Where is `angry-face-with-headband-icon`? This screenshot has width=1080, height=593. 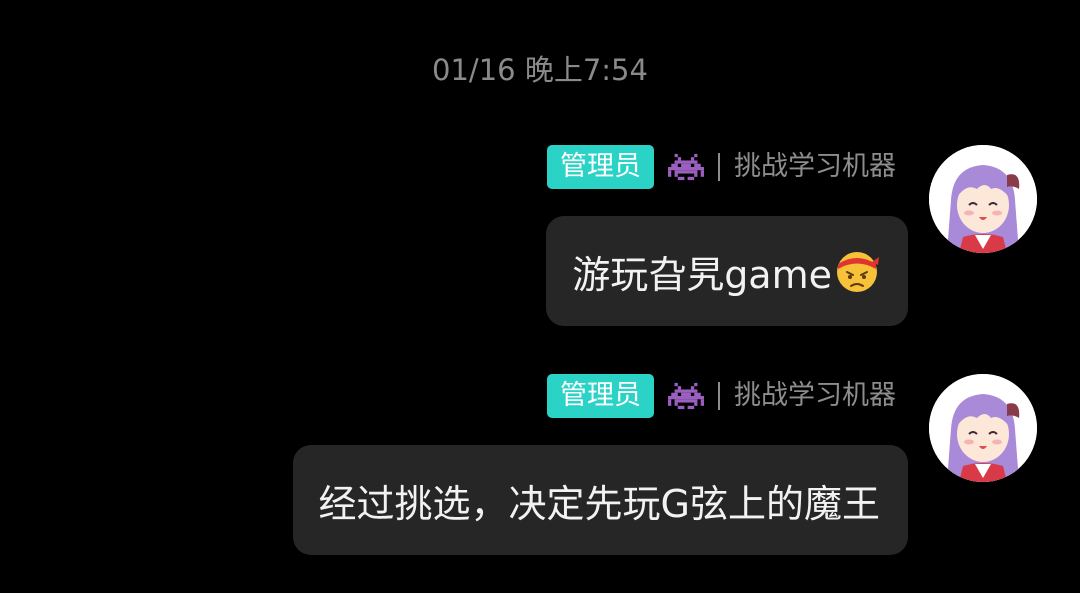
angry-face-with-headband-icon is located at coordinates (858, 272).